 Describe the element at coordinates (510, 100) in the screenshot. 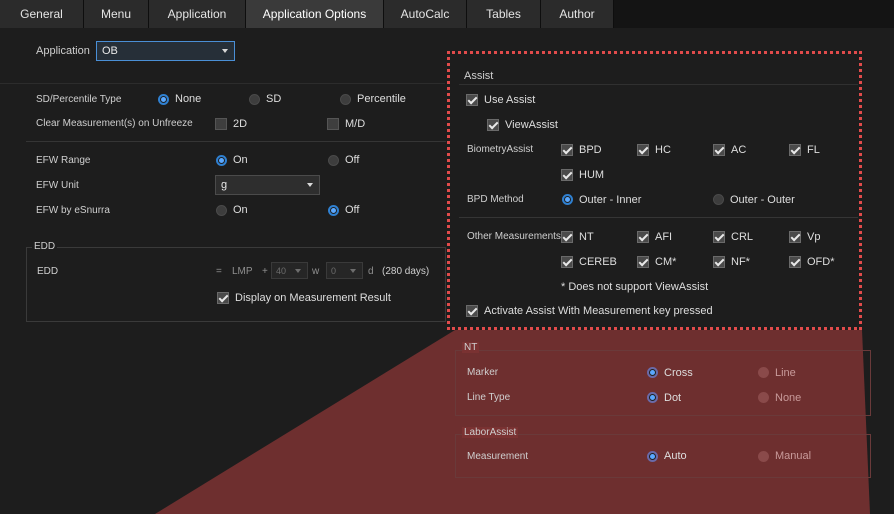

I see `use-assist-label: Use Assist` at that location.